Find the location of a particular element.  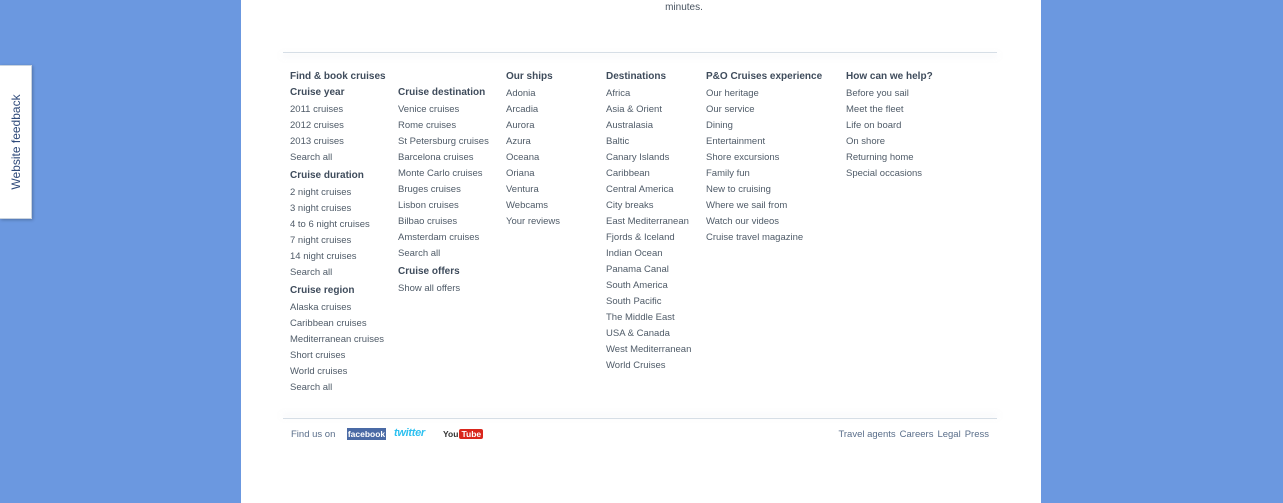

help-link: Special occasions is located at coordinates (889, 174).